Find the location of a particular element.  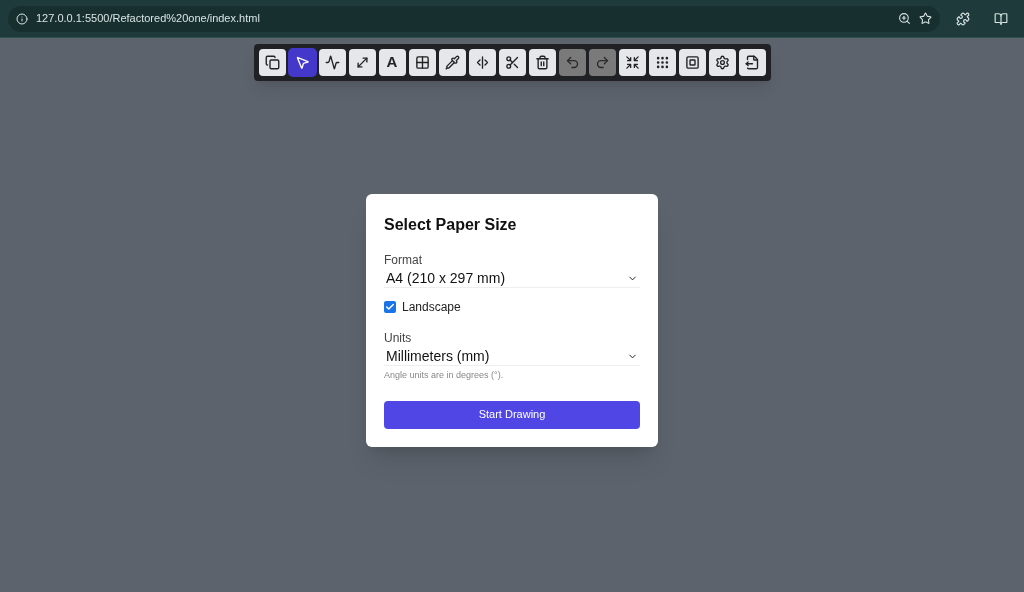

scissors-icon is located at coordinates (512, 62).